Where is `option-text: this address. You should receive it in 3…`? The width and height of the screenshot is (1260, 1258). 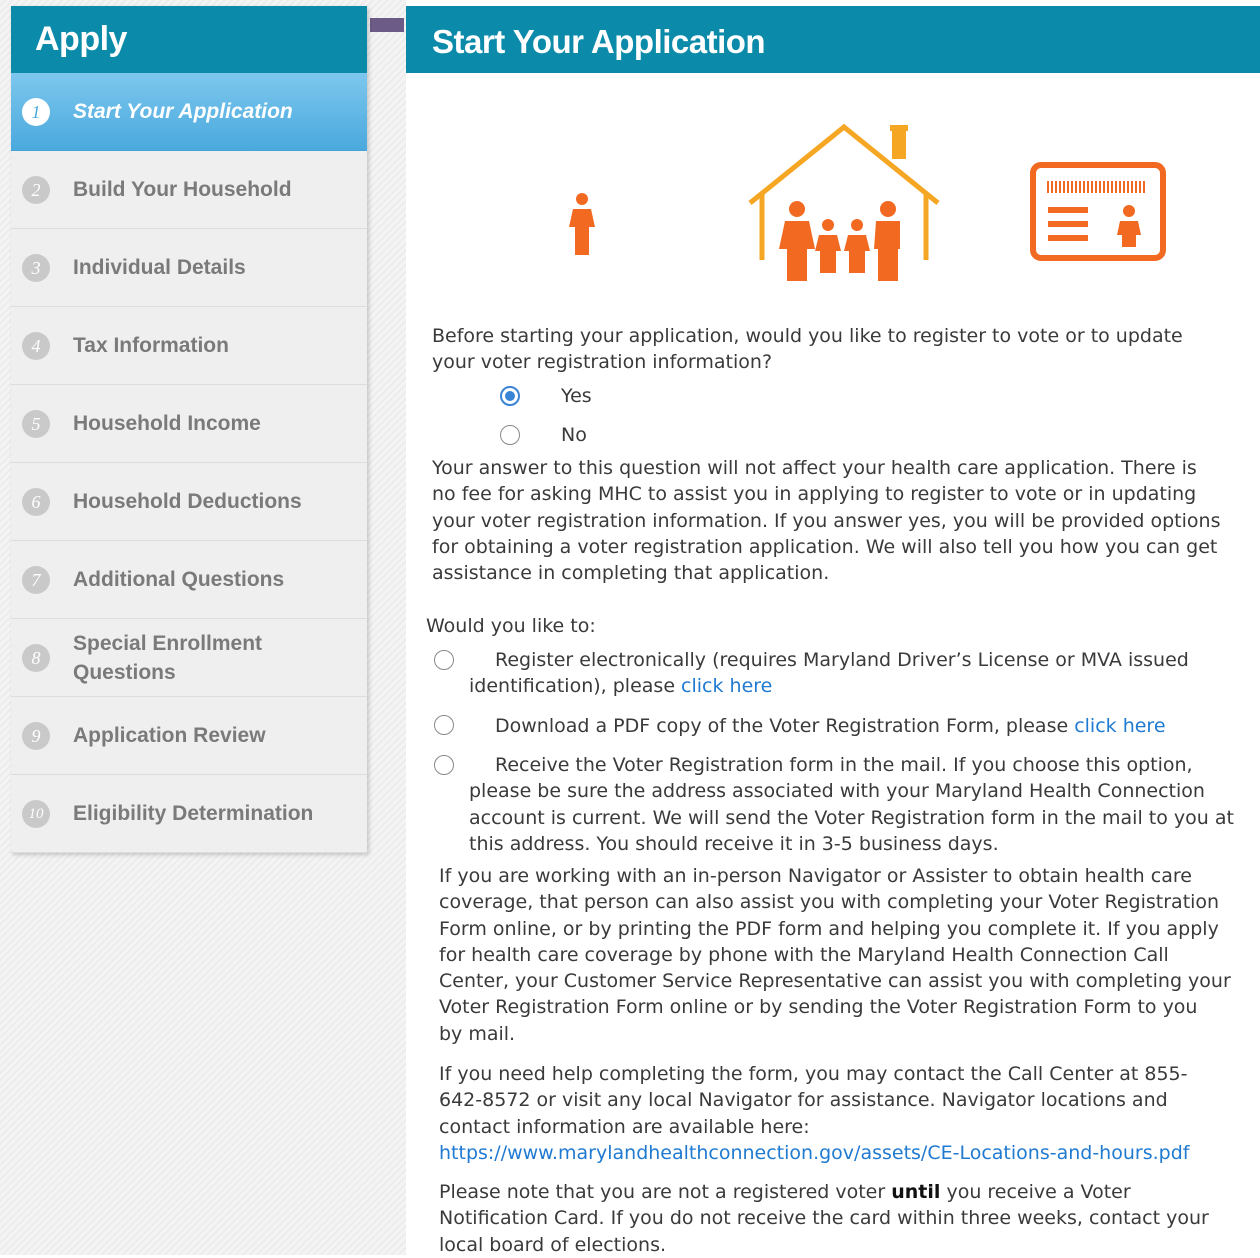
option-text: this address. You should receive it in 3… is located at coordinates (734, 843).